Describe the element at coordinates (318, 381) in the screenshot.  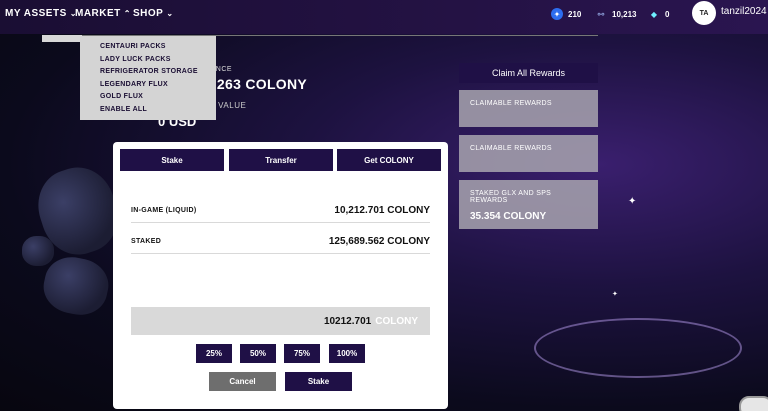
I see `stake-button: Stake` at that location.